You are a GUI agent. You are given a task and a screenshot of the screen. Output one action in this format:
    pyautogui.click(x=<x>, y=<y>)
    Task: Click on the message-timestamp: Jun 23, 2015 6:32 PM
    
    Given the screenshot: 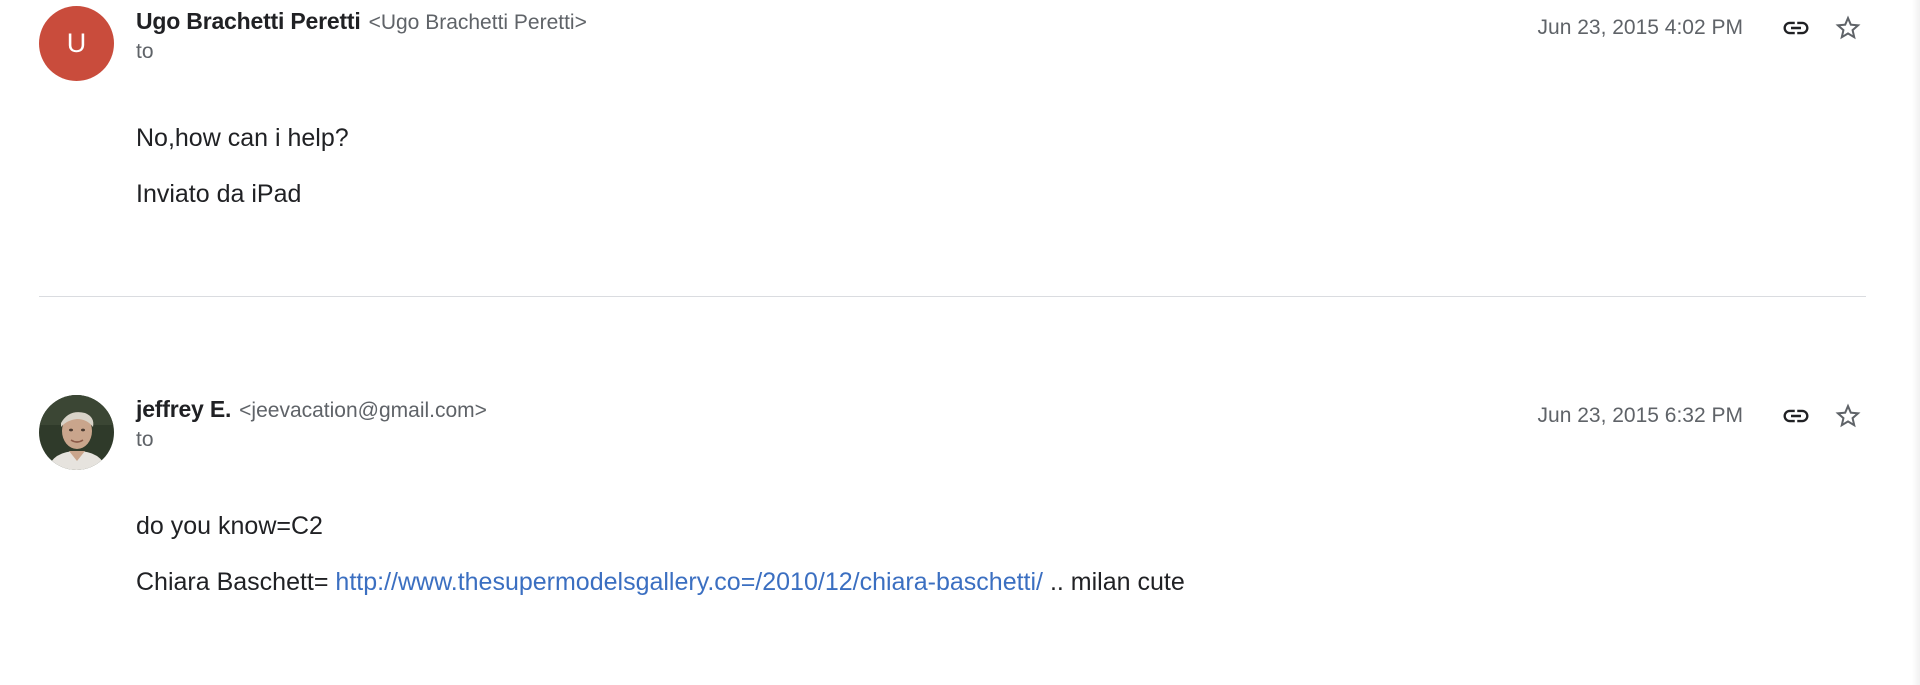 What is the action you would take?
    pyautogui.click(x=1640, y=415)
    